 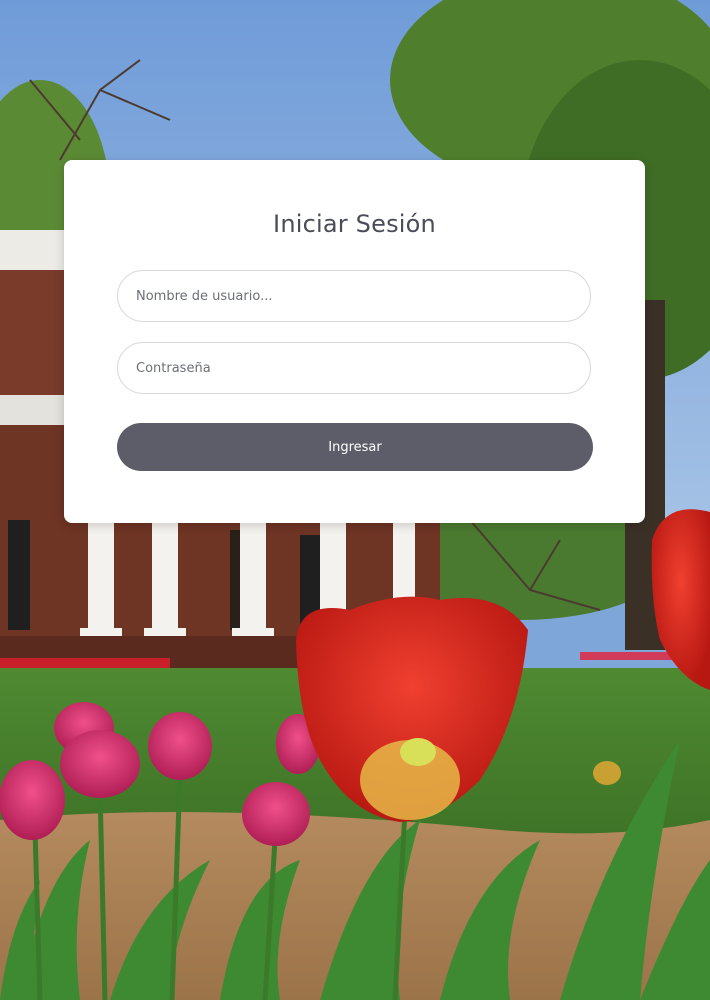 What do you see at coordinates (355, 447) in the screenshot?
I see `login-button: Ingresar` at bounding box center [355, 447].